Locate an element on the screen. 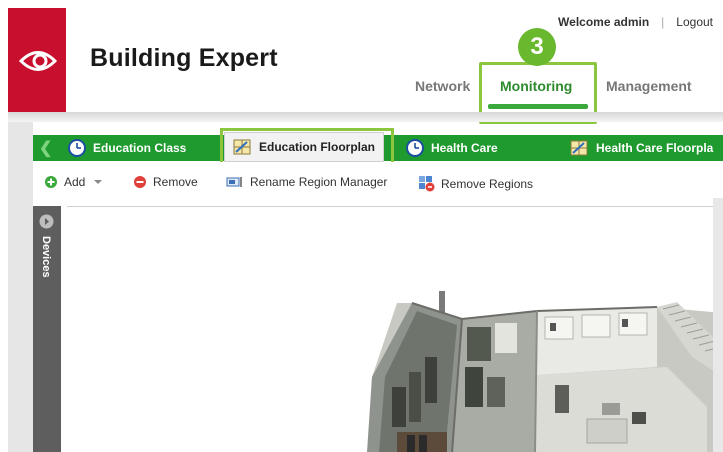  app-logo is located at coordinates (37, 60).